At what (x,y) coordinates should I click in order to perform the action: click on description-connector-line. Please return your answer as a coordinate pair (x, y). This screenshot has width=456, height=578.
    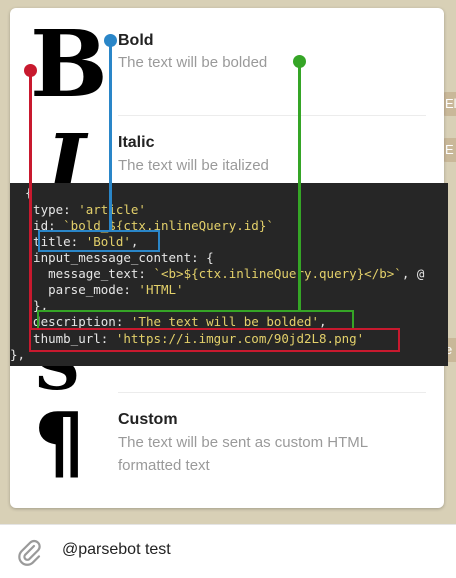
    Looking at the image, I should click on (299, 186).